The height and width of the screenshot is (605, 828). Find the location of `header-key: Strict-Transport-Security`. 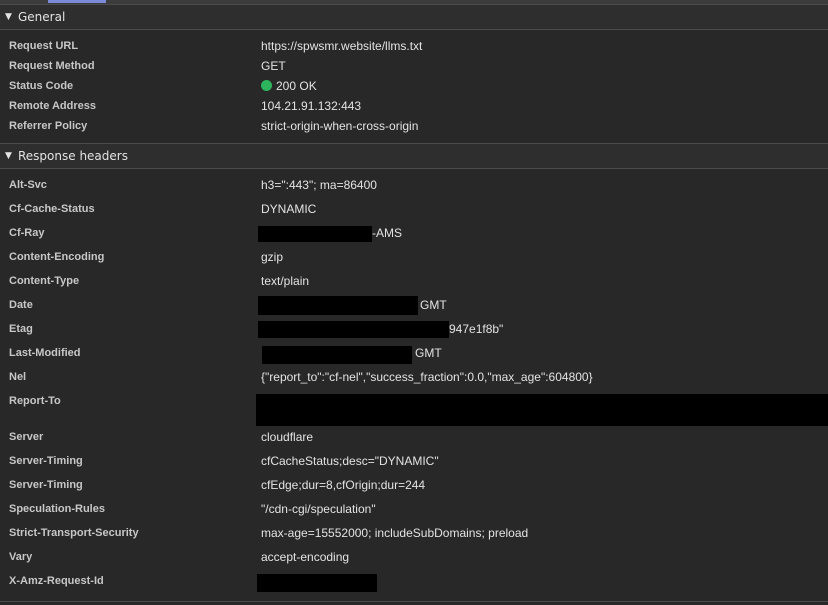

header-key: Strict-Transport-Security is located at coordinates (74, 533).